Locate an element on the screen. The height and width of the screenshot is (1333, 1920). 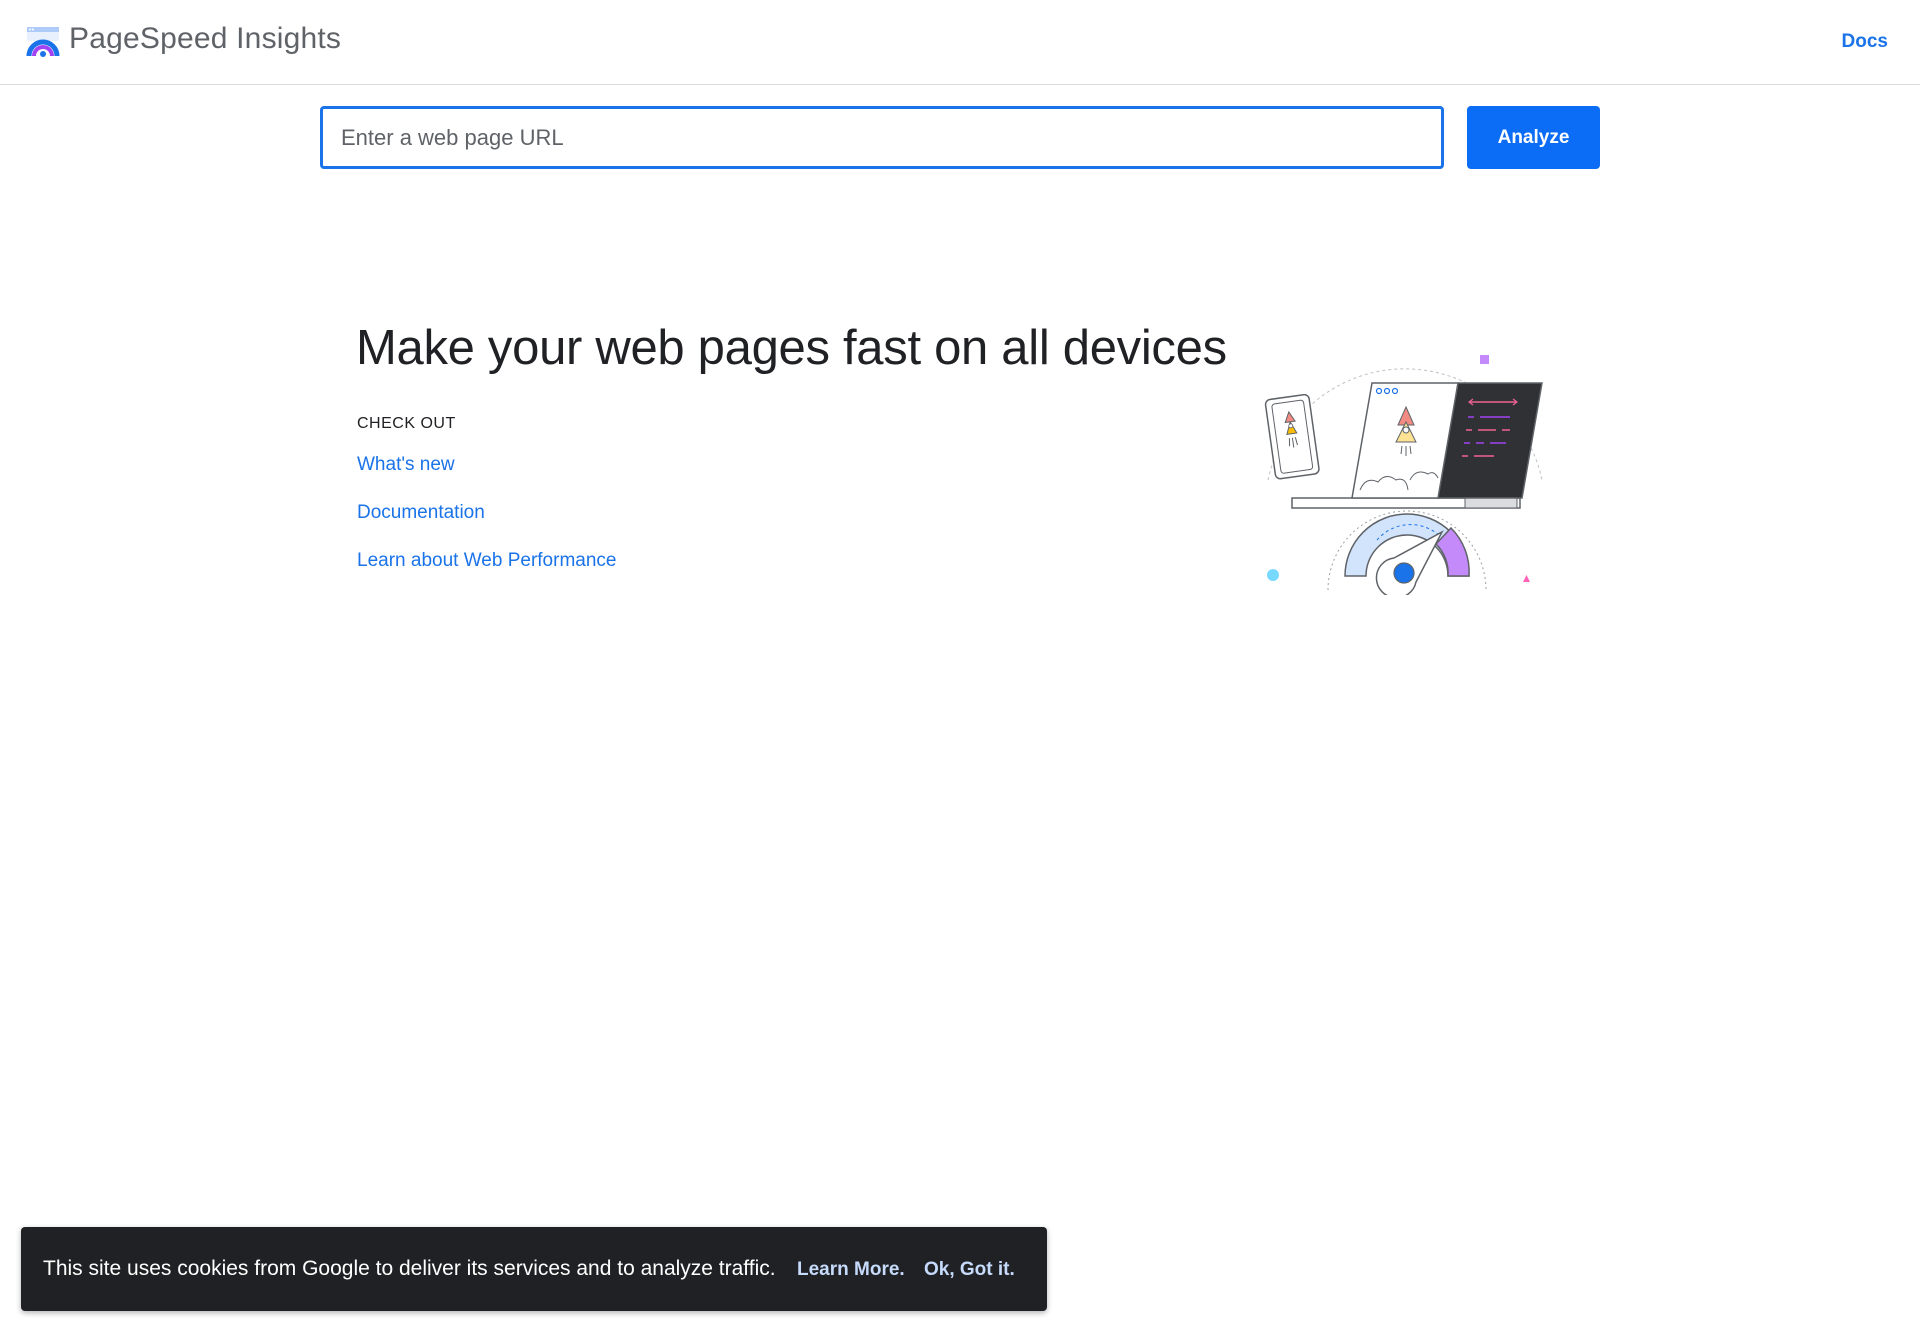
learn-web-performance-link: Learn about Web Performance is located at coordinates (486, 561).